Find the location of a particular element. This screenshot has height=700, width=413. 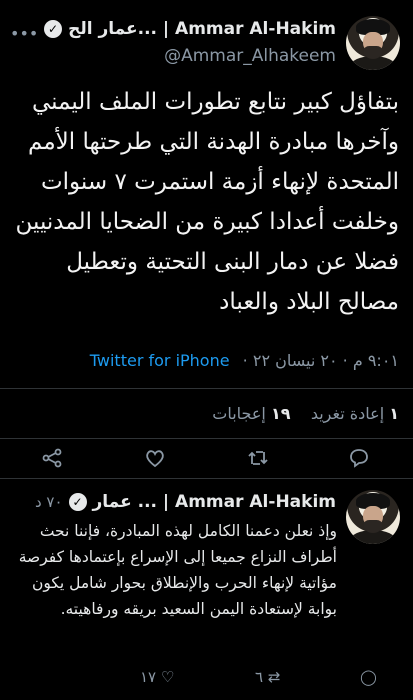

reply-time: ٧٠ د is located at coordinates (49, 502).